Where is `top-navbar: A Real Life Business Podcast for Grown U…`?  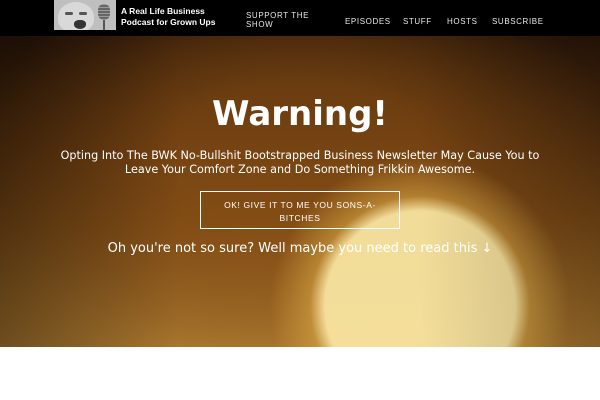
top-navbar: A Real Life Business Podcast for Grown U… is located at coordinates (300, 18).